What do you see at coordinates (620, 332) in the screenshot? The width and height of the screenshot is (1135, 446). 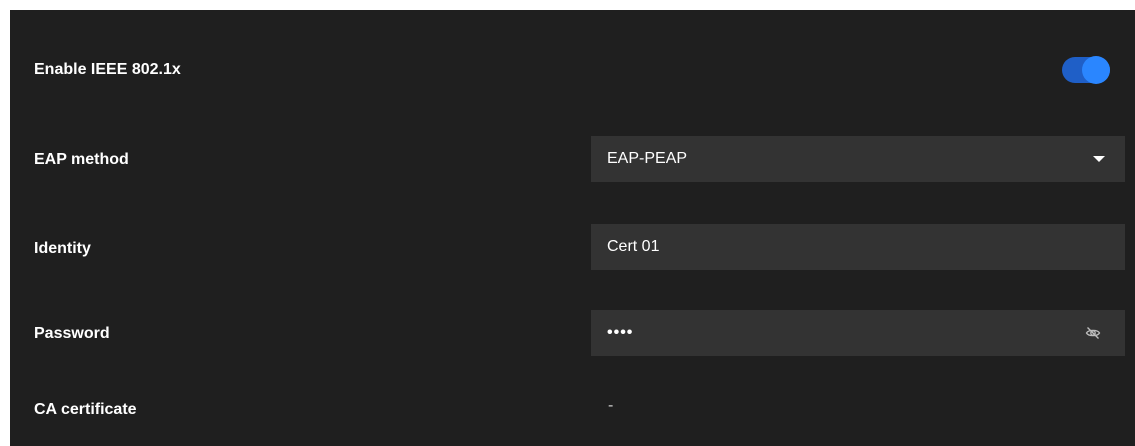 I see `password-value: ••••` at bounding box center [620, 332].